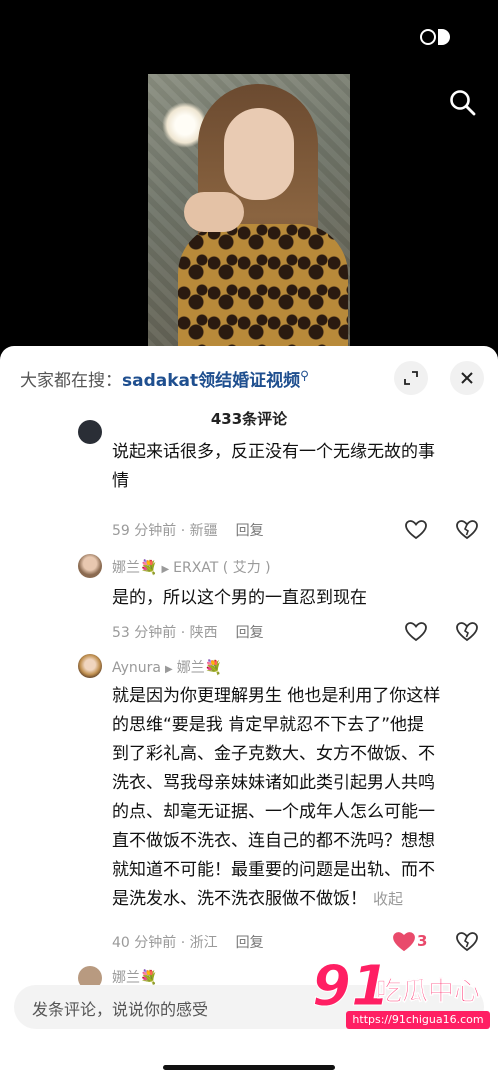  Describe the element at coordinates (428, 992) in the screenshot. I see `watermark-brand: 吃瓜中心` at that location.